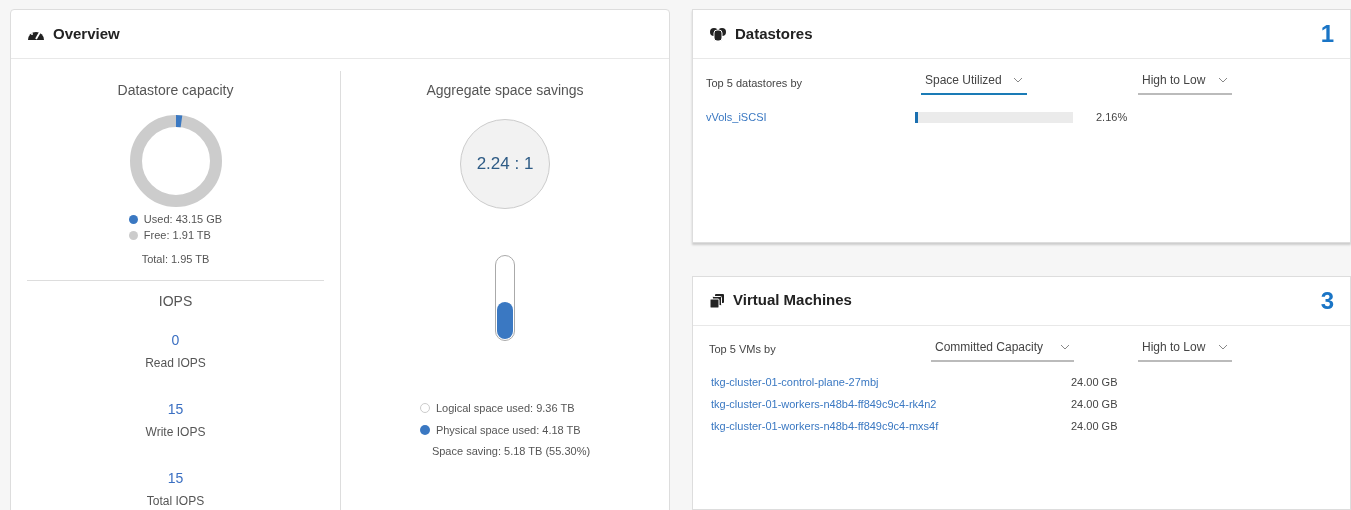 This screenshot has width=1351, height=510. Describe the element at coordinates (86, 33) in the screenshot. I see `card-title: Overview` at that location.